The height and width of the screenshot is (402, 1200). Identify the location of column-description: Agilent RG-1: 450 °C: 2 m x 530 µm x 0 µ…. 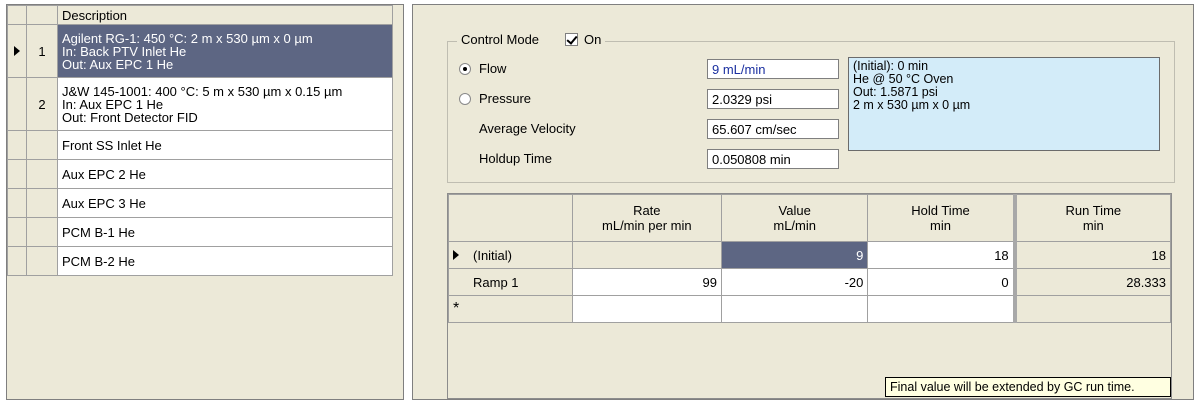
(225, 51).